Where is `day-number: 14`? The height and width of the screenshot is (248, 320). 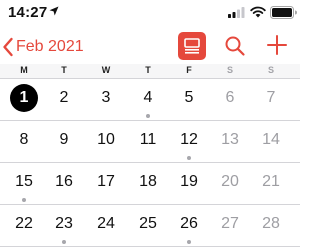
day-number: 14 is located at coordinates (271, 139).